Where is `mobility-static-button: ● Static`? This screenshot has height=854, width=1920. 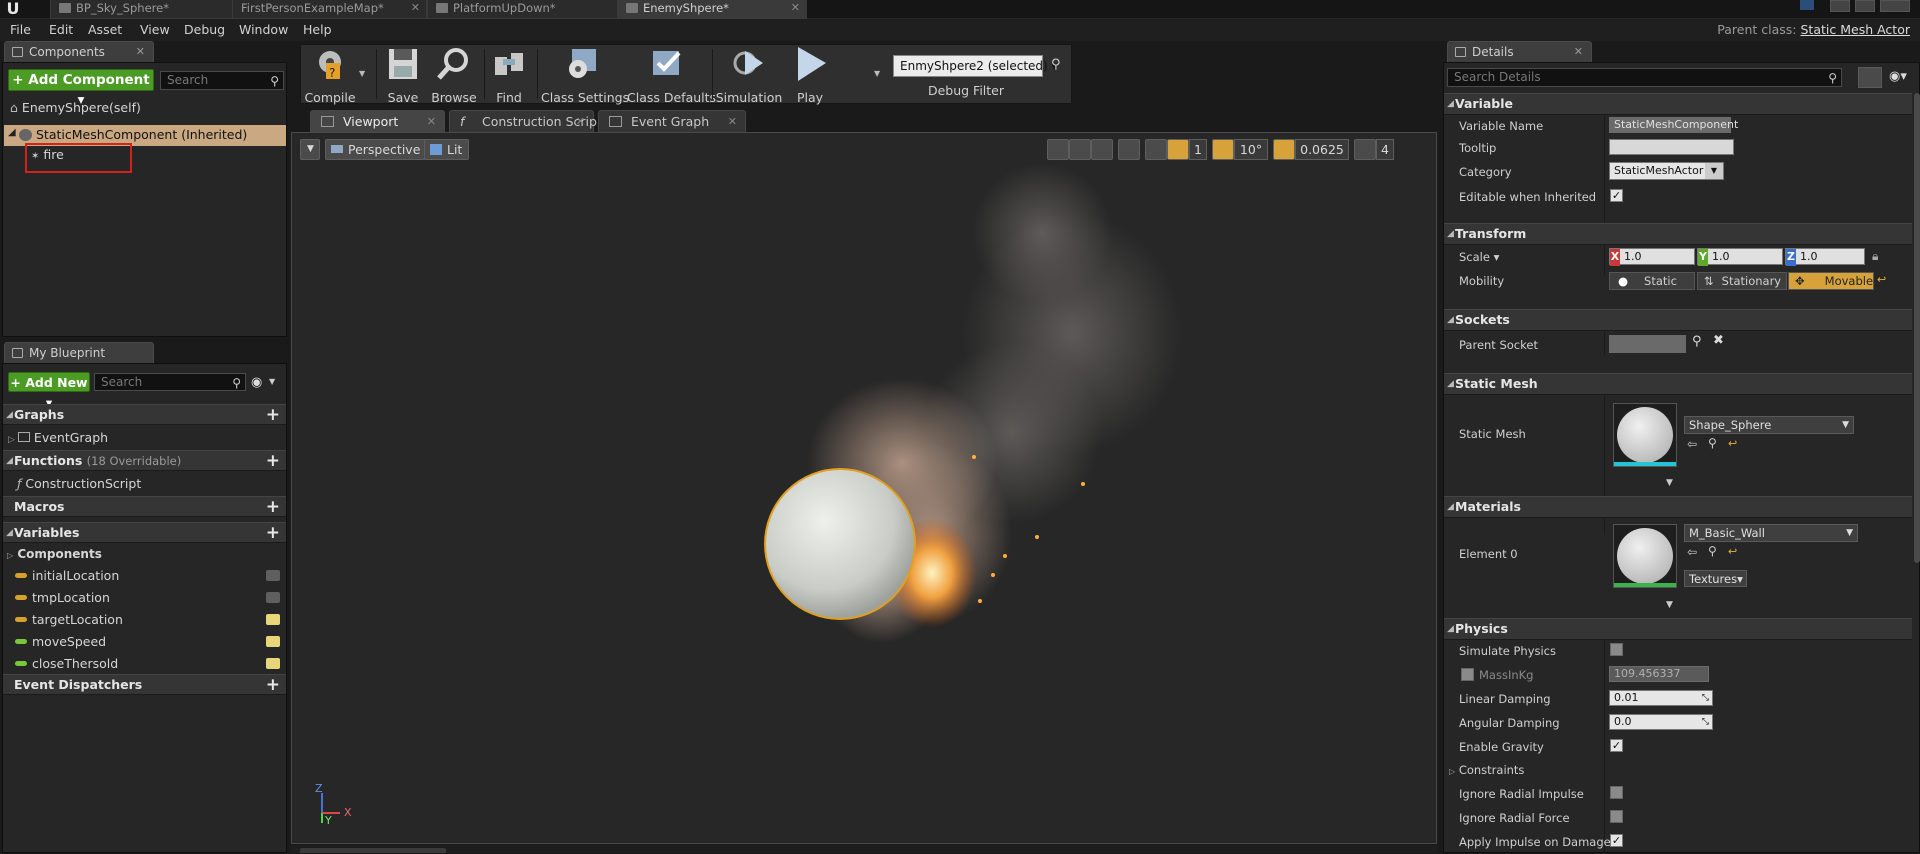 mobility-static-button: ● Static is located at coordinates (1652, 281).